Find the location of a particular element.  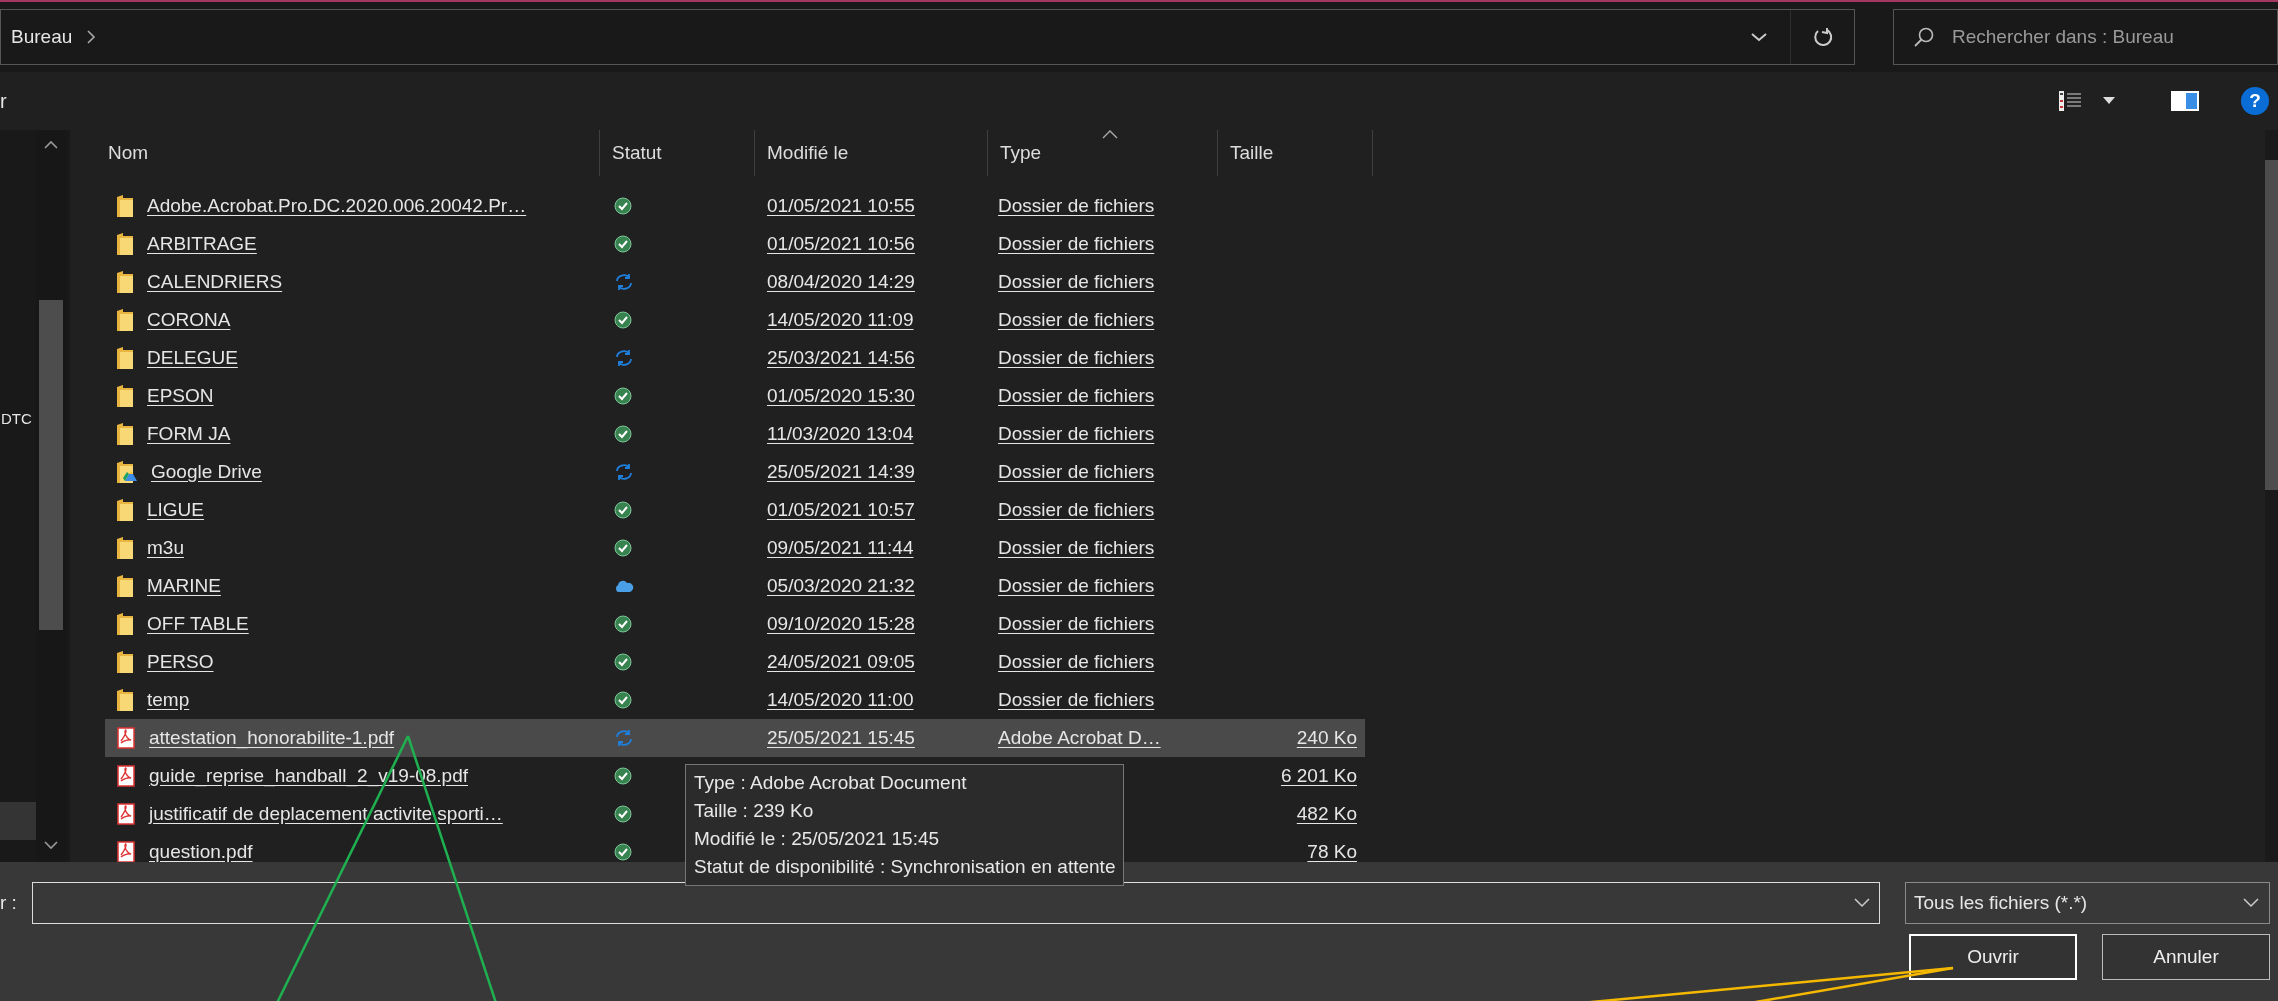

scroll-up-icon is located at coordinates (51, 145).